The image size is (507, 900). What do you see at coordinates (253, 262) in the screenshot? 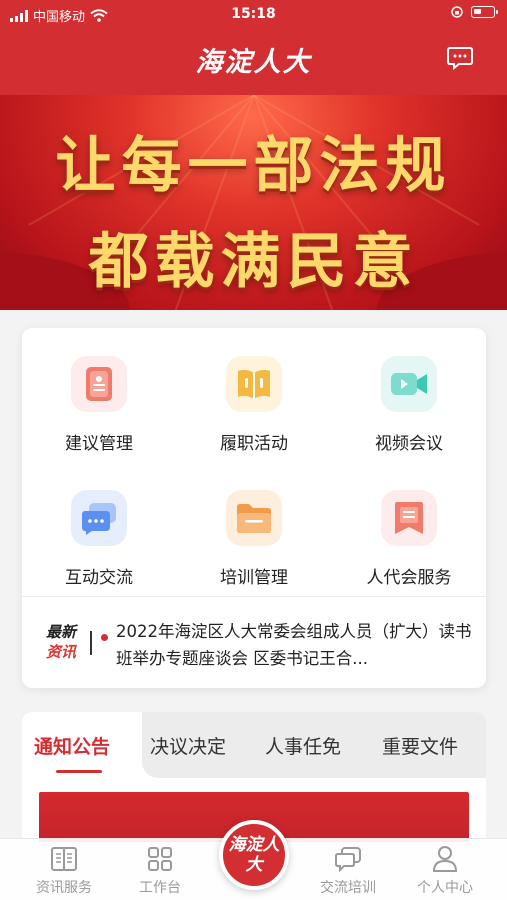
I see `banner-line-2: 都载满民意` at bounding box center [253, 262].